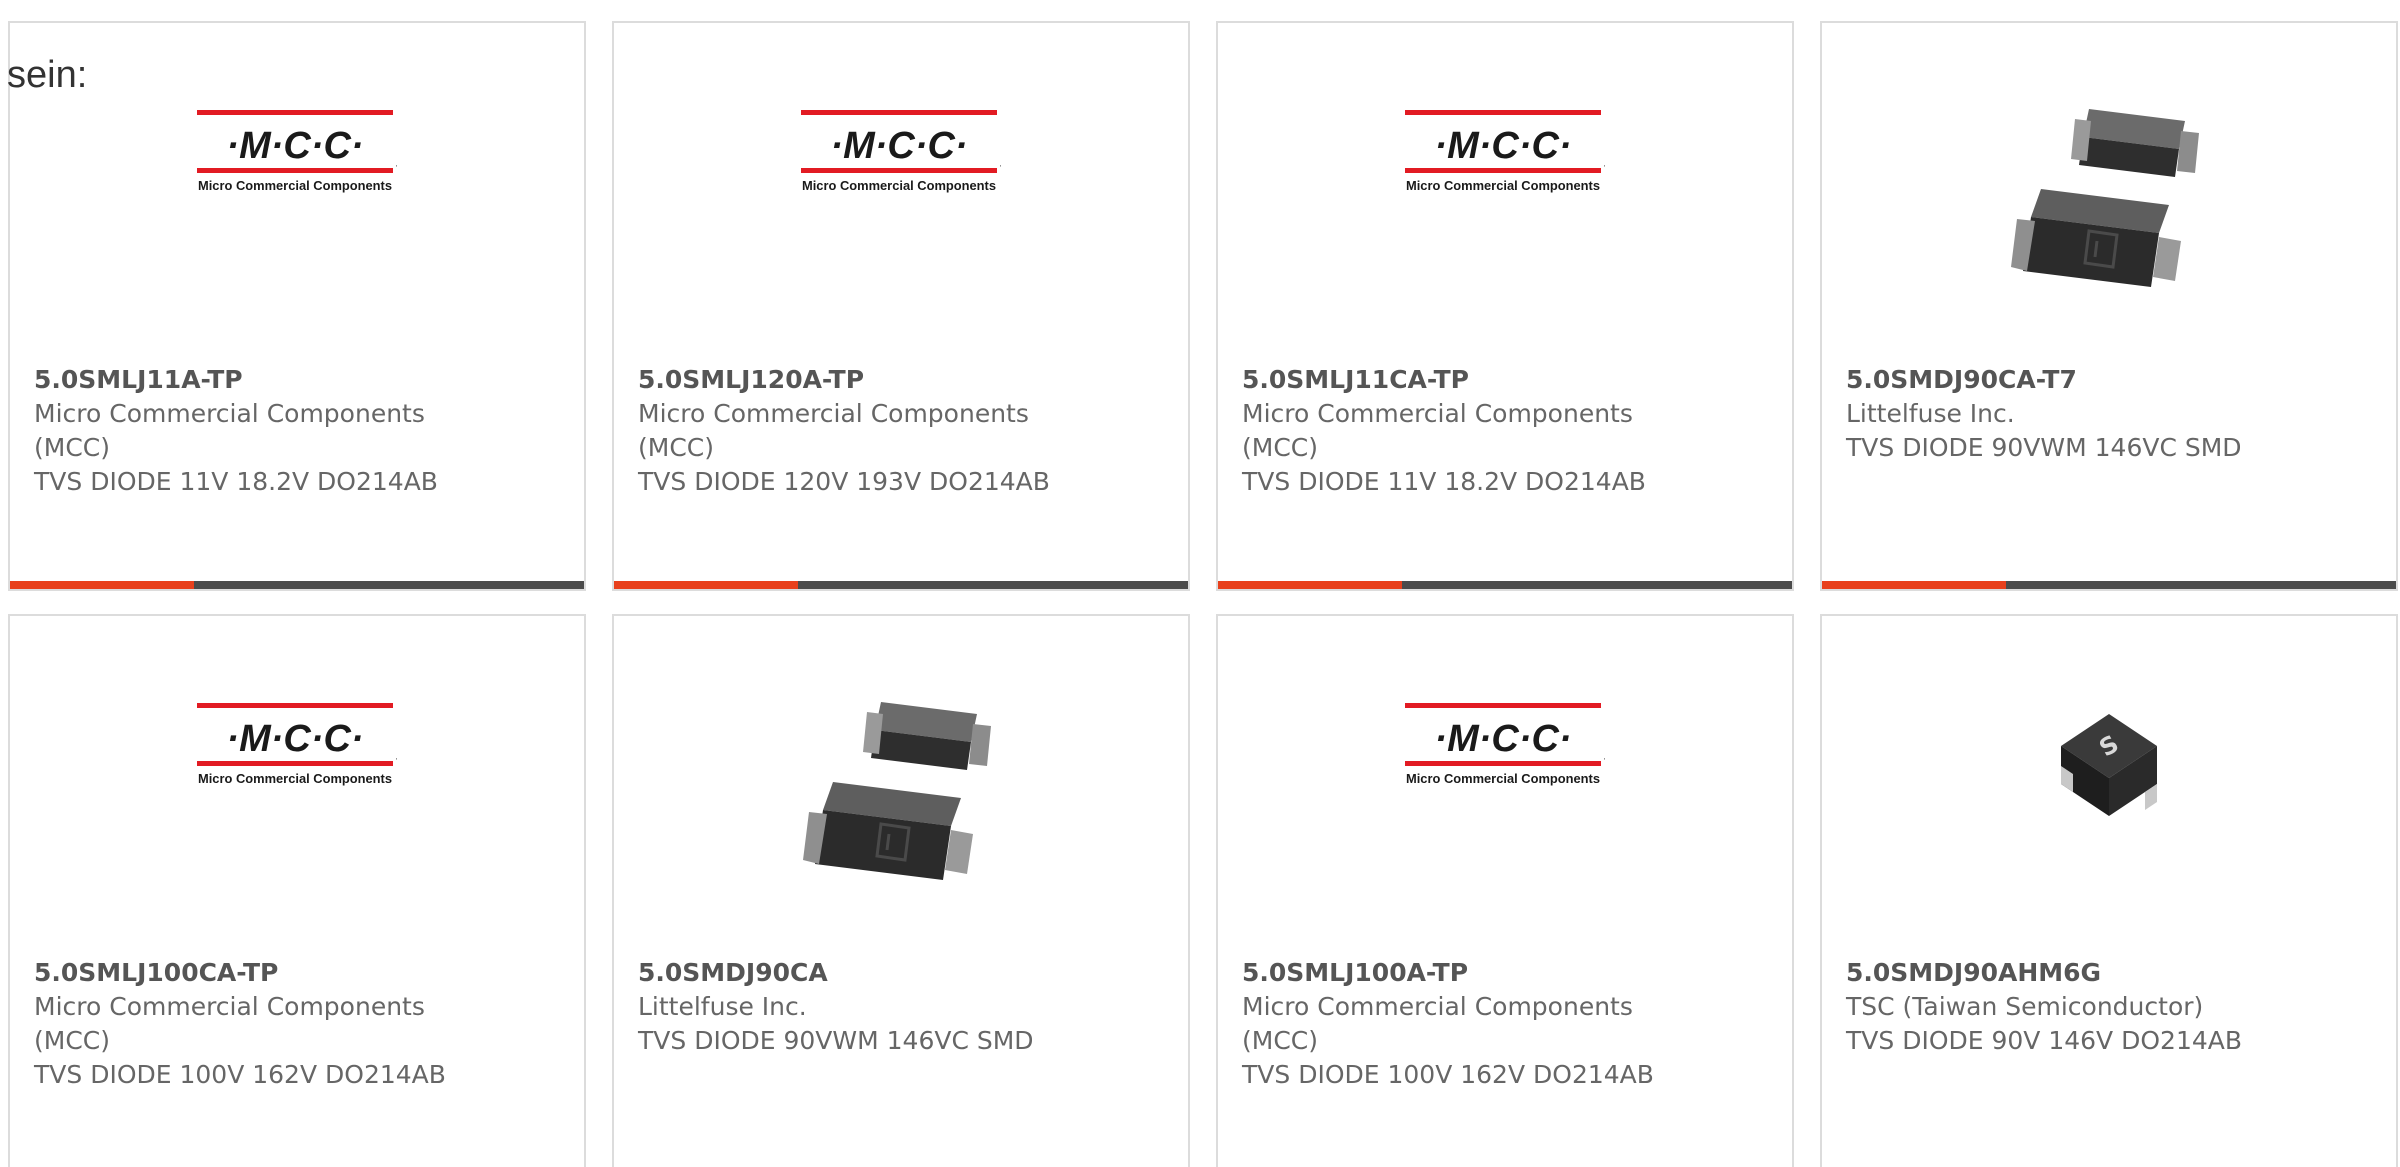 The image size is (2400, 1167). What do you see at coordinates (1507, 973) in the screenshot?
I see `part-number-link: 5.0SMLJ100A-TP` at bounding box center [1507, 973].